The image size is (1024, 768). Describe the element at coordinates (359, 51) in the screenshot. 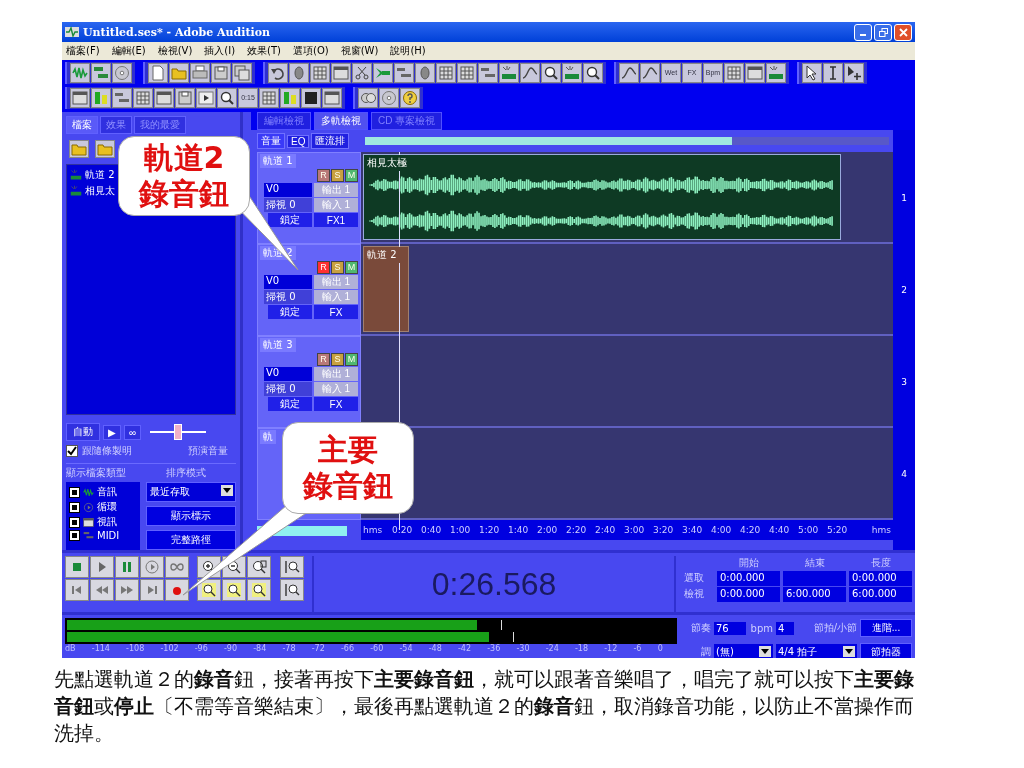

I see `menu-item: 視窗(W)` at that location.